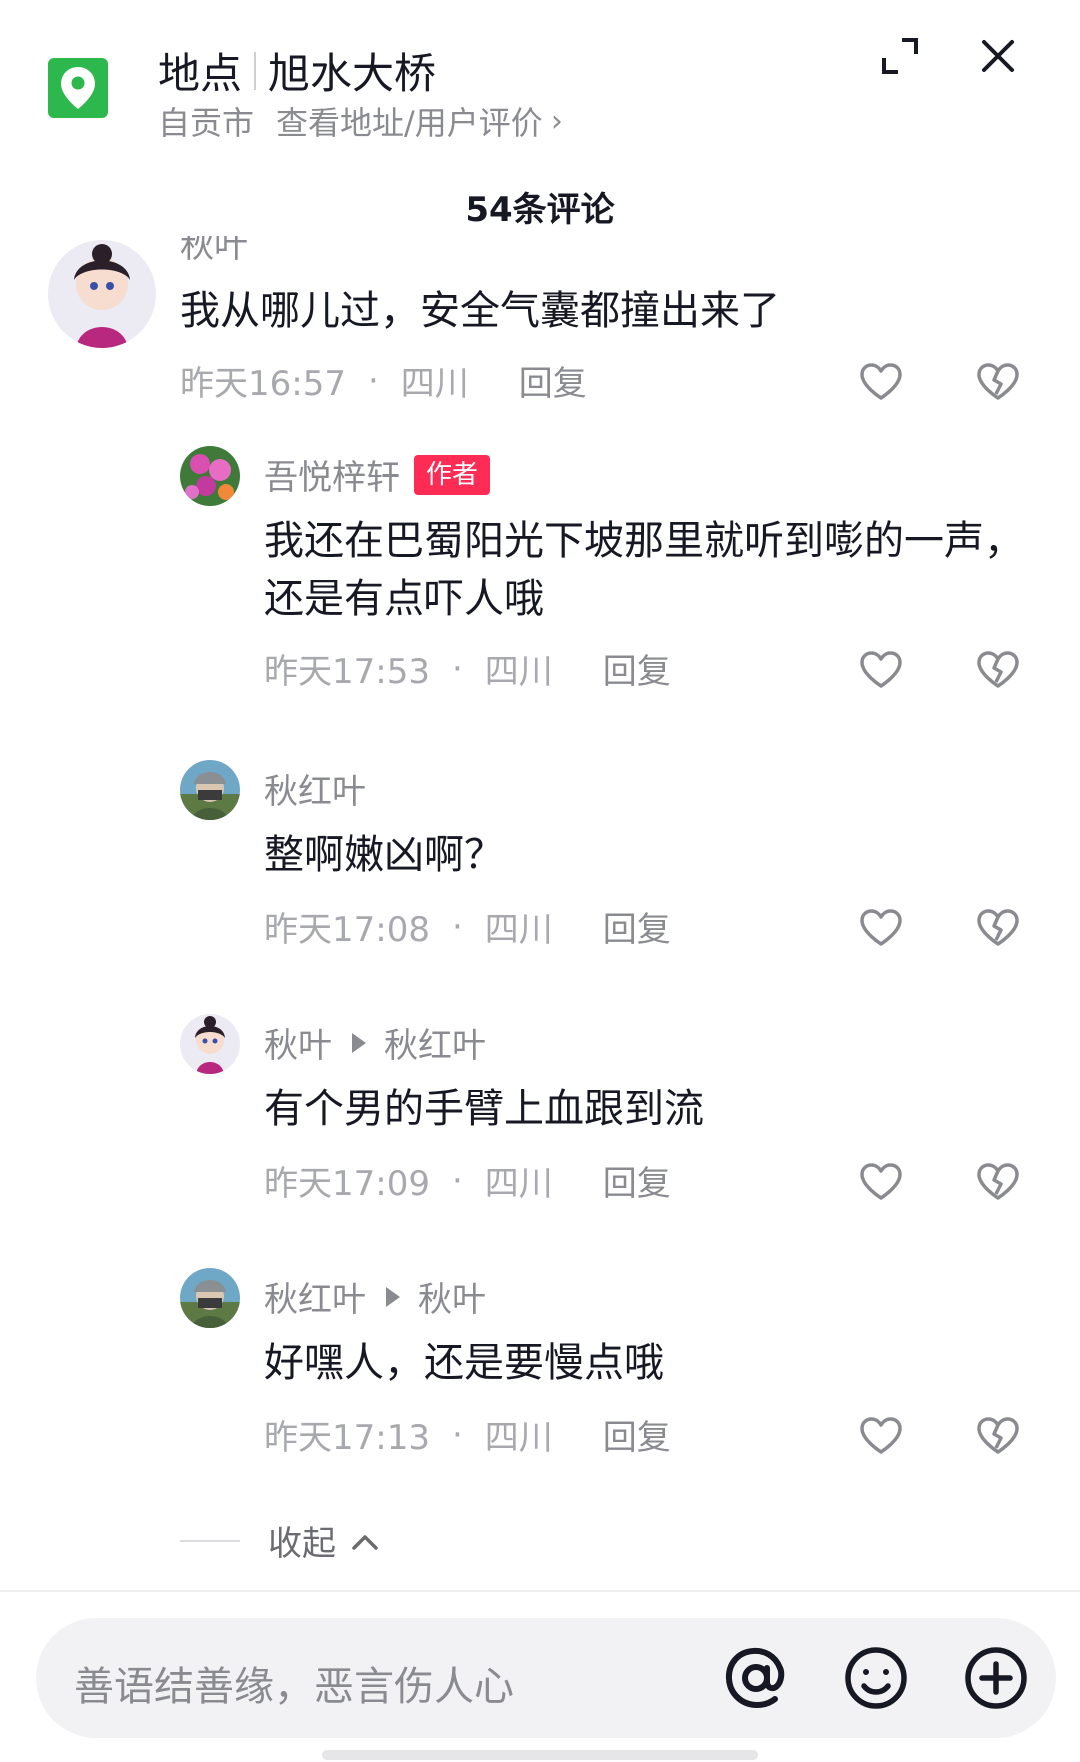 Image resolution: width=1080 pixels, height=1762 pixels. What do you see at coordinates (467, 926) in the screenshot?
I see `reply-meta: 昨天17:08 · 四川 回复` at bounding box center [467, 926].